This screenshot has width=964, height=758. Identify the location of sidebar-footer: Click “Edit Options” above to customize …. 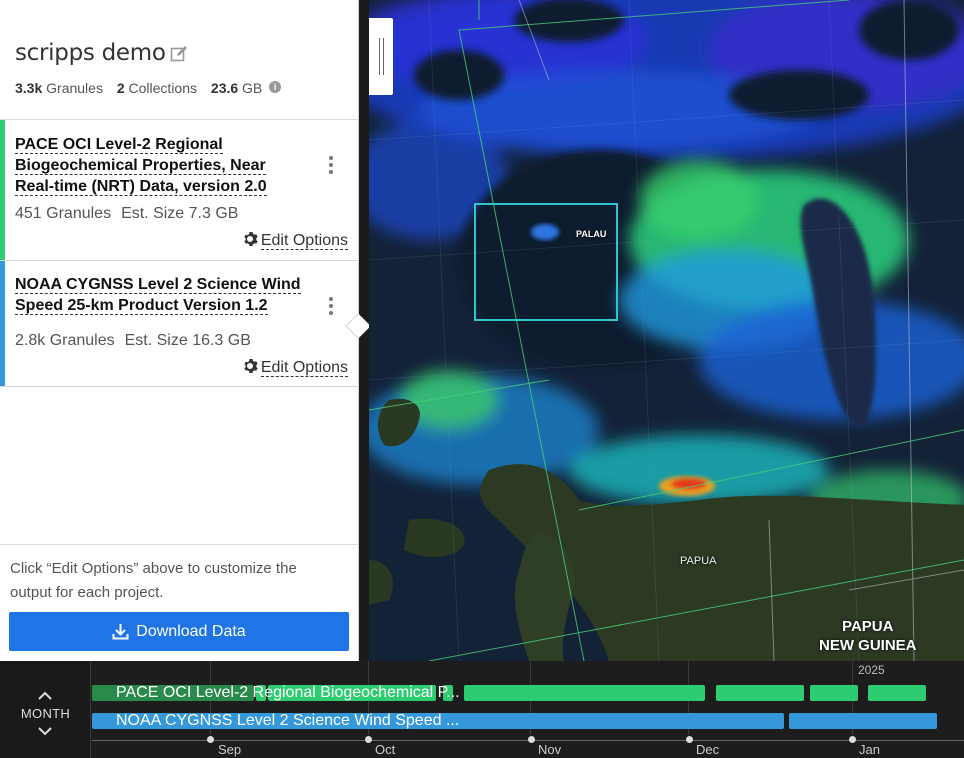
(179, 602).